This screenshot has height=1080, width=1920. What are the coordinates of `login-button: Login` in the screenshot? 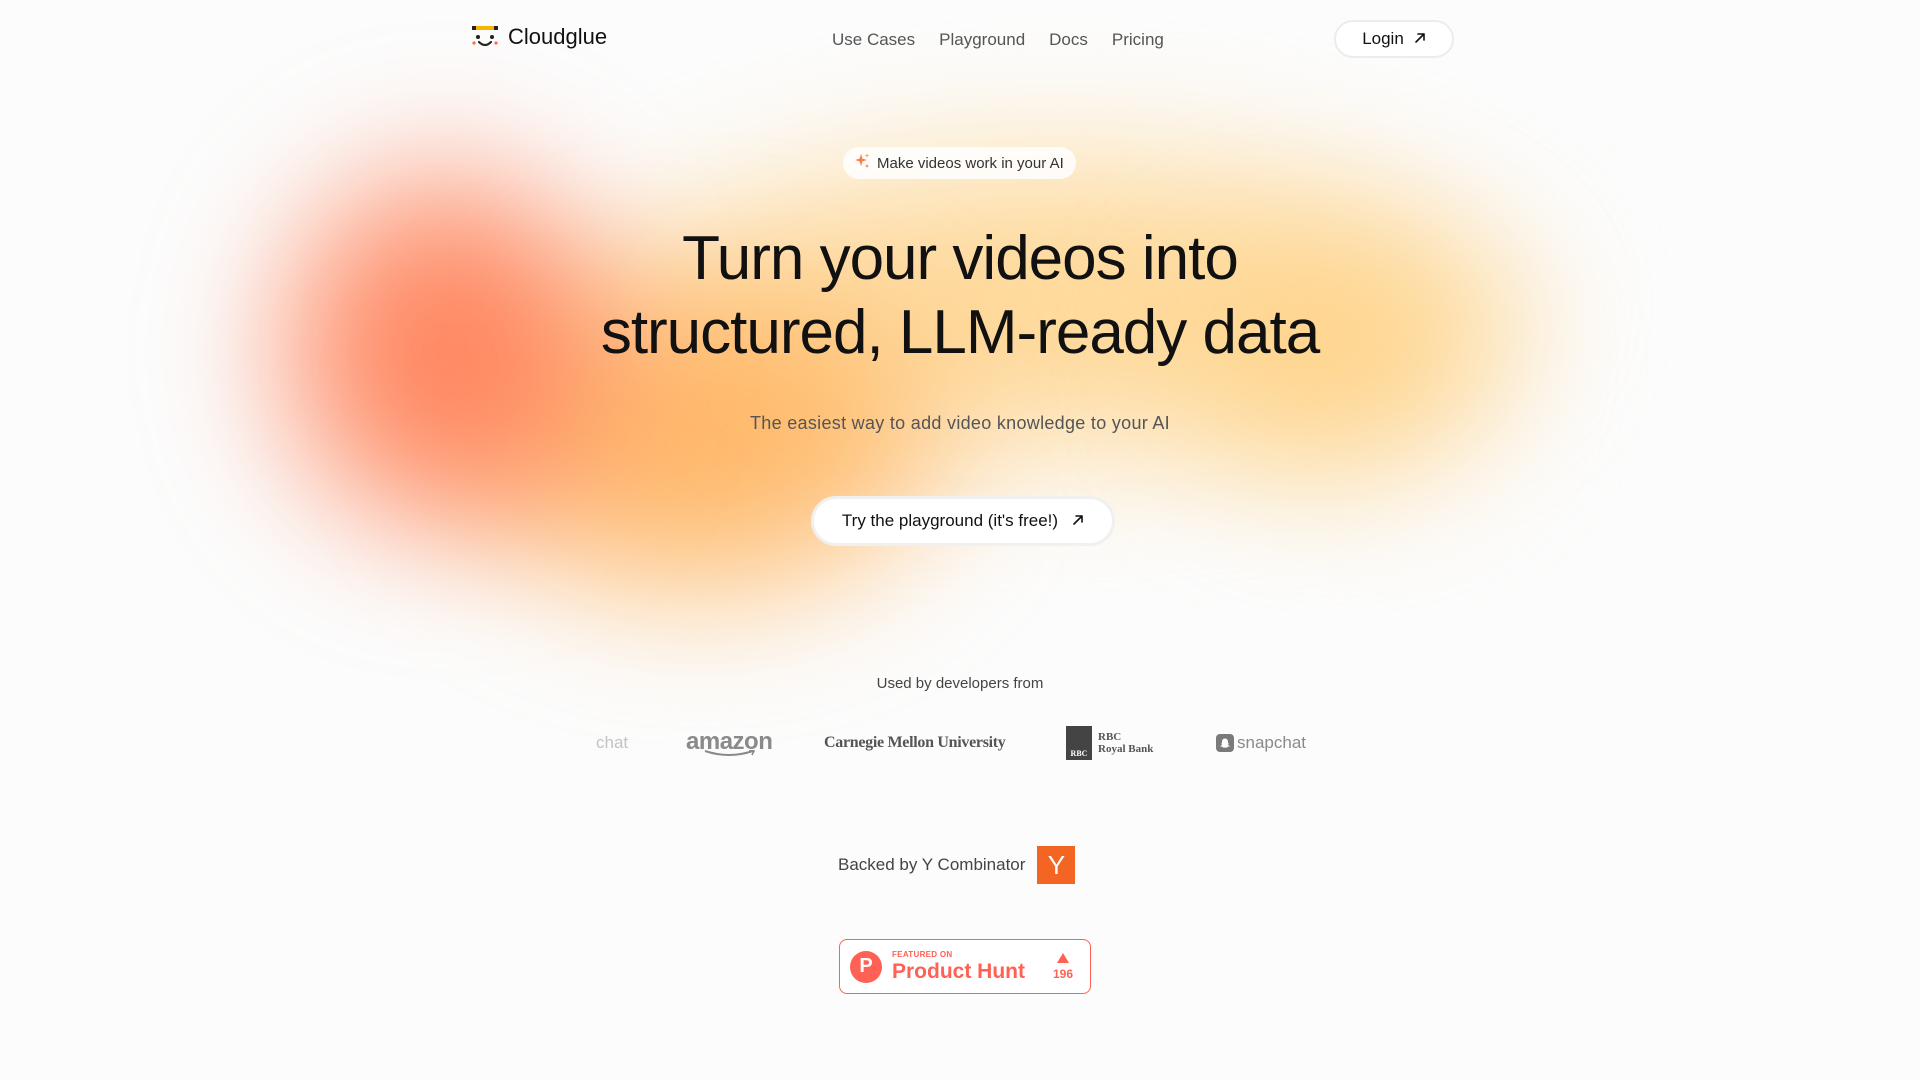 It's located at (1394, 39).